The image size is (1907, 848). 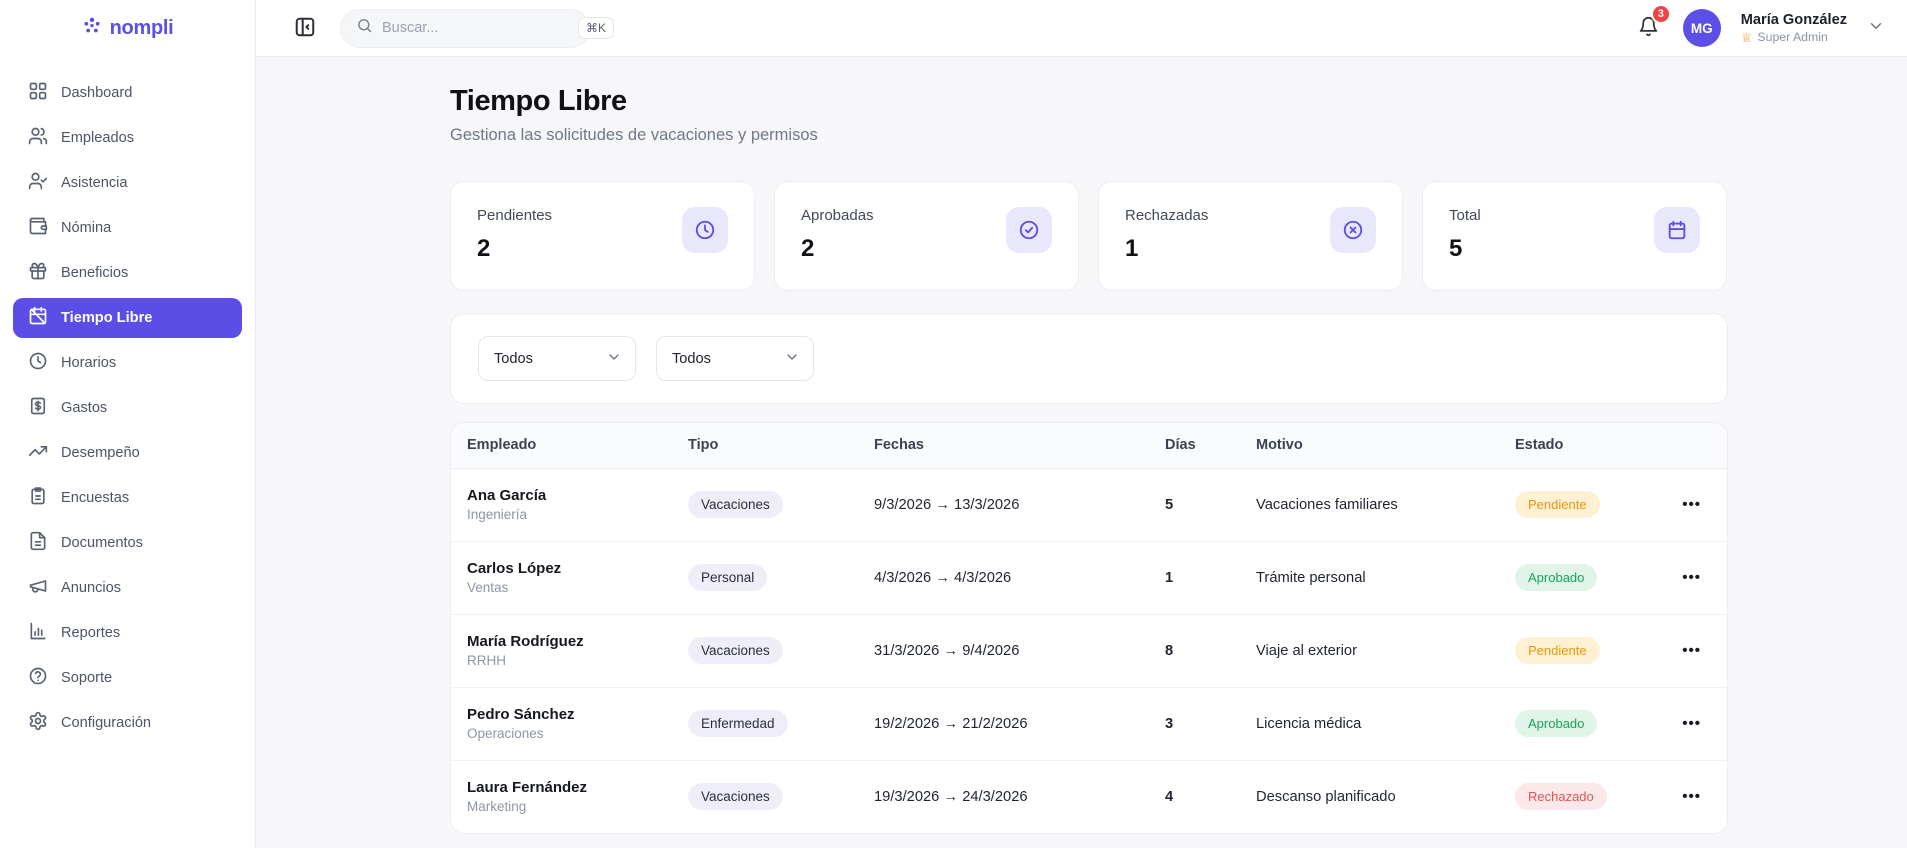 What do you see at coordinates (1746, 37) in the screenshot?
I see `crown-icon: ♕` at bounding box center [1746, 37].